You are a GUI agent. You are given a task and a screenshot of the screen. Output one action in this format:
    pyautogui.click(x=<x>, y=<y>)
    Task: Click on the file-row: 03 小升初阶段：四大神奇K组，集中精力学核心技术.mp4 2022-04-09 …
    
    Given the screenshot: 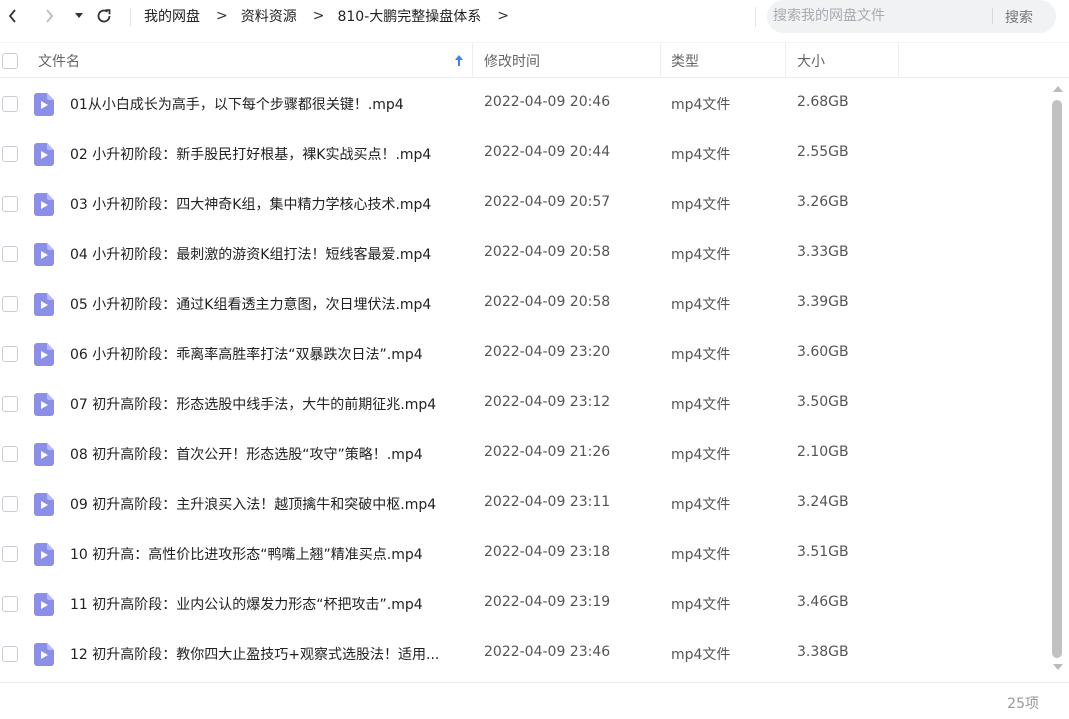 What is the action you would take?
    pyautogui.click(x=525, y=204)
    